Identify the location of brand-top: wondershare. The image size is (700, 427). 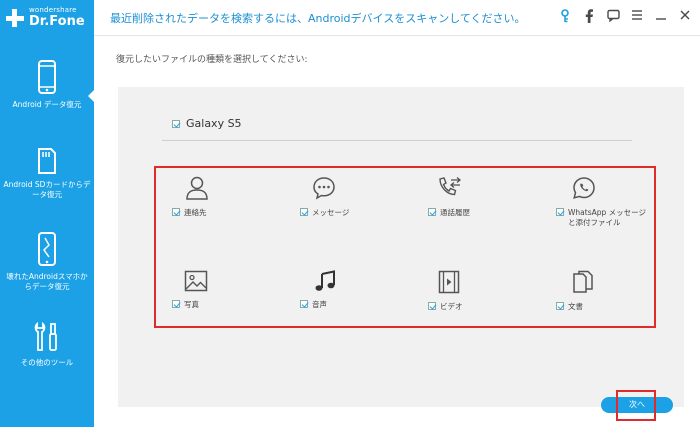
(53, 10).